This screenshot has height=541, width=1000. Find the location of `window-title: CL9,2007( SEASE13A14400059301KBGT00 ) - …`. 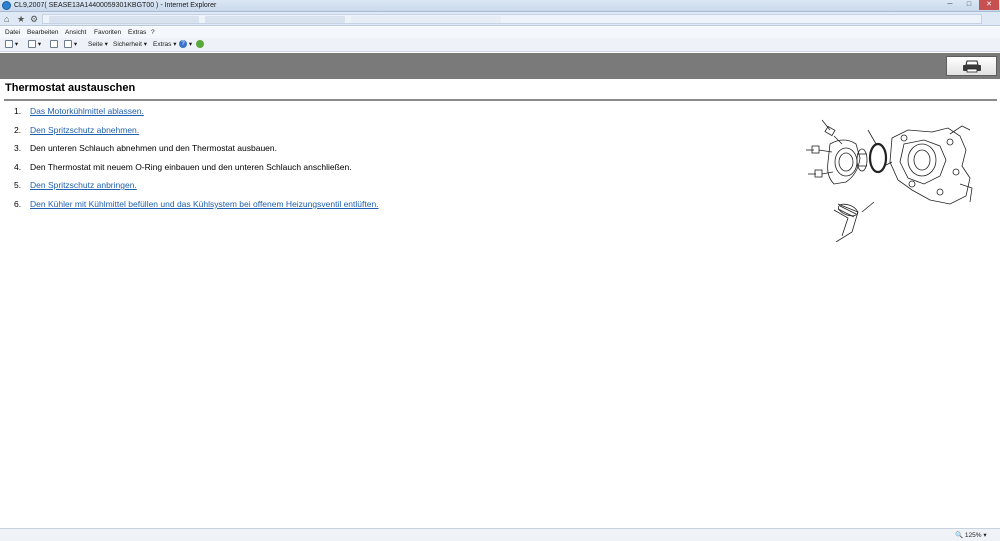

window-title: CL9,2007( SEASE13A14400059301KBGT00 ) - … is located at coordinates (115, 5).